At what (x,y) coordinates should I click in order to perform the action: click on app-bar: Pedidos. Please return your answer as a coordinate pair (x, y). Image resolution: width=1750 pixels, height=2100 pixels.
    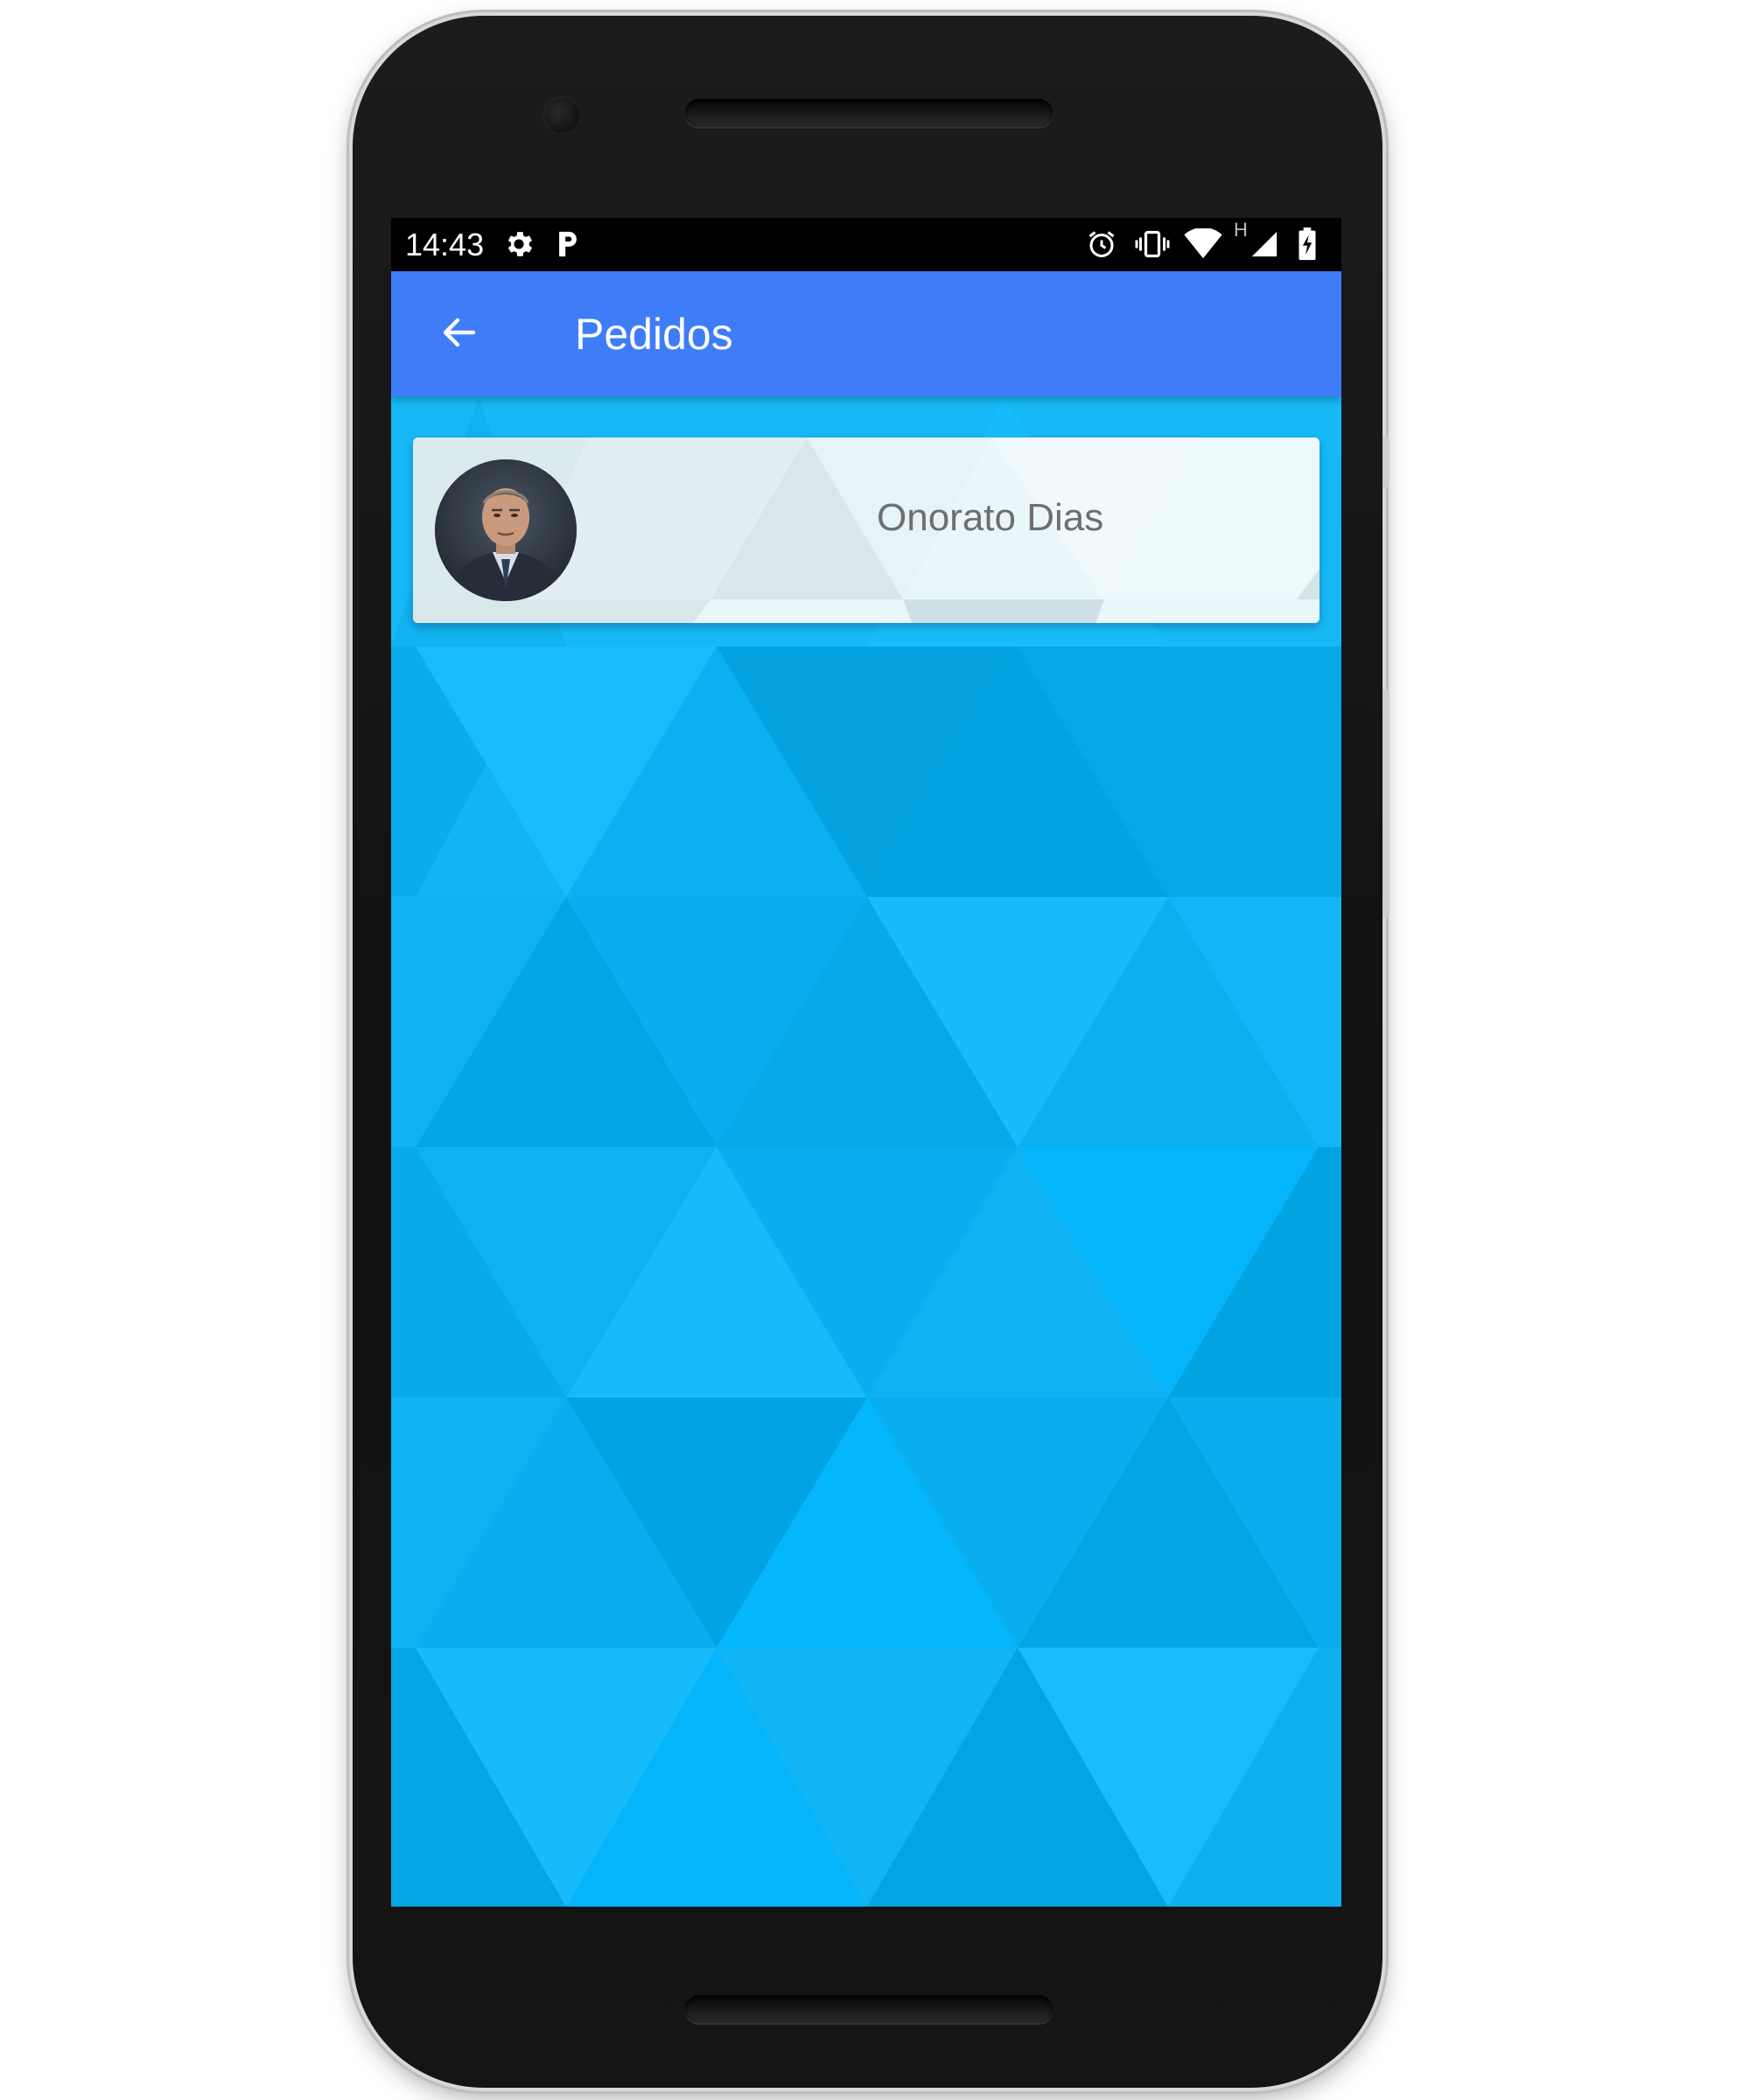
    Looking at the image, I should click on (866, 333).